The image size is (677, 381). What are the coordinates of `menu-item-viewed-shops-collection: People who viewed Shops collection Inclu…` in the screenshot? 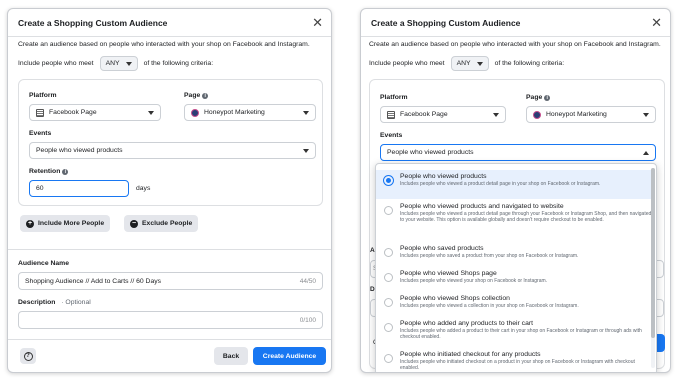 It's located at (514, 306).